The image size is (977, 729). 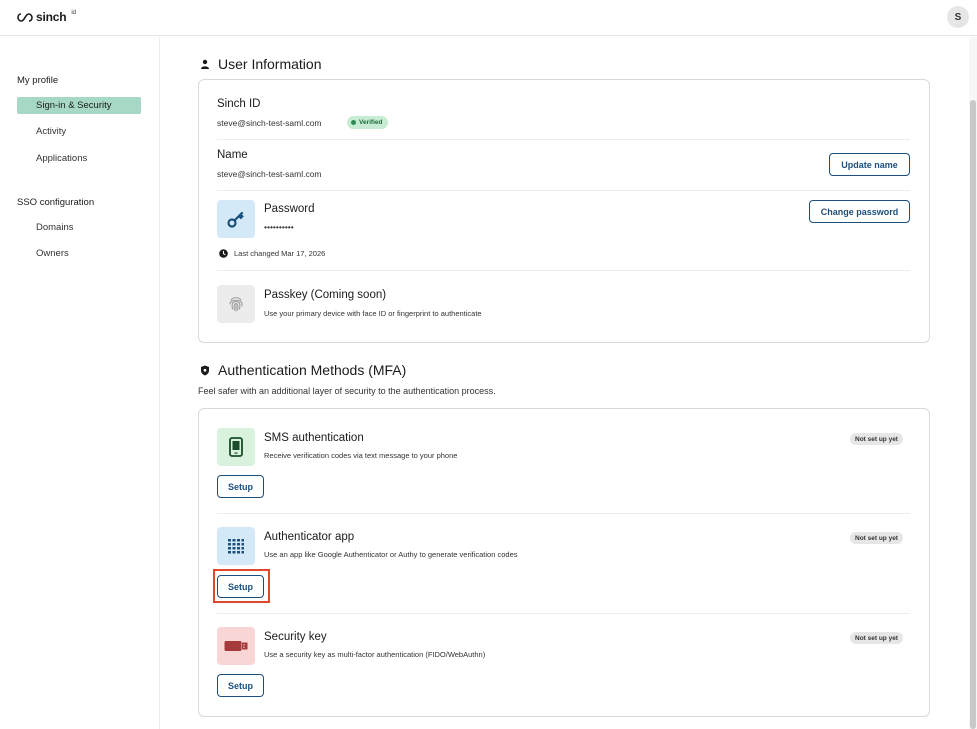 I want to click on top-bar: sinch id S, so click(x=488, y=18).